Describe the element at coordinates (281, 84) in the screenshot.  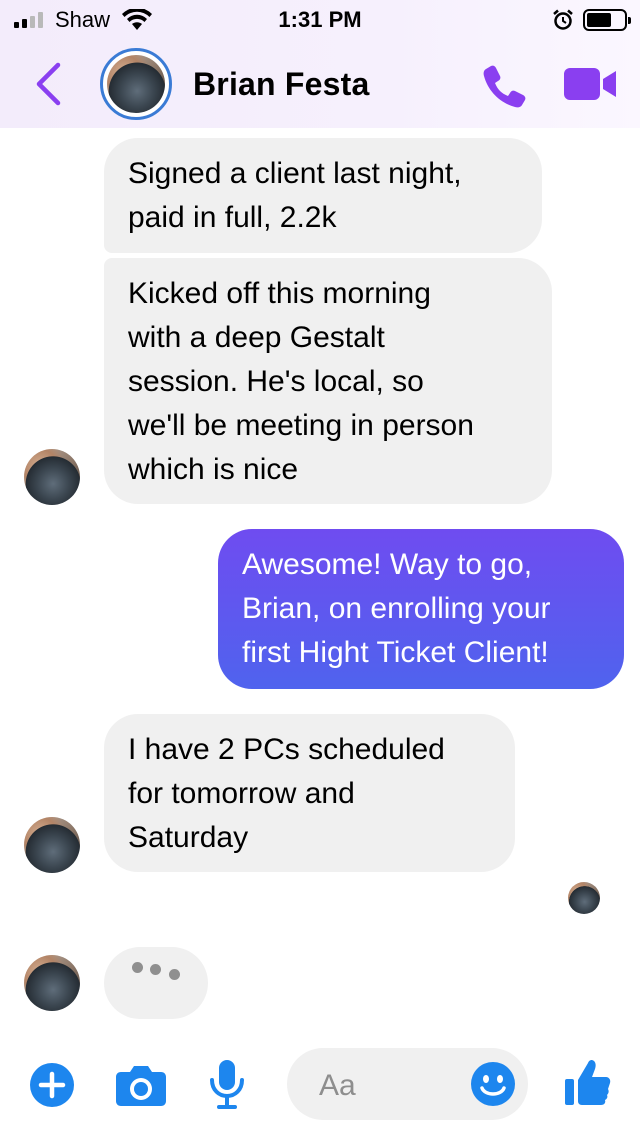
I see `contact-name: Brian Festa` at that location.